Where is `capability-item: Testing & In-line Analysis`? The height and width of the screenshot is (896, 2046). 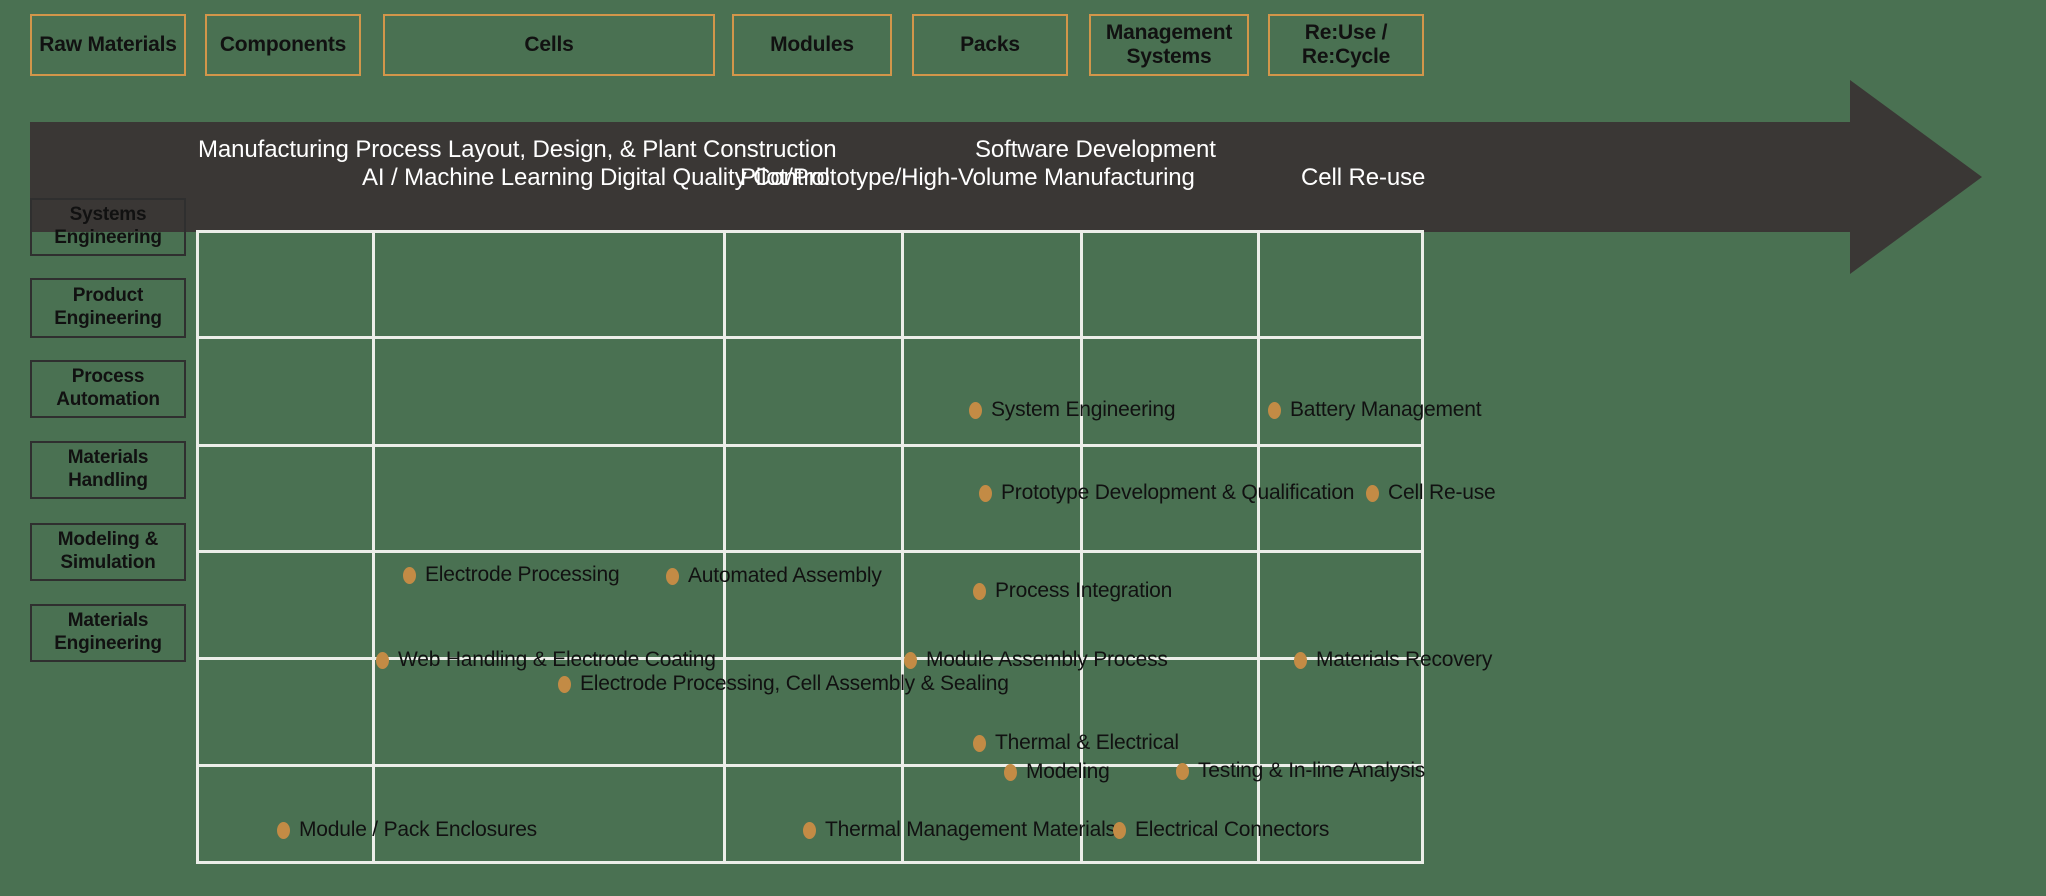
capability-item: Testing & In-line Analysis is located at coordinates (1300, 771).